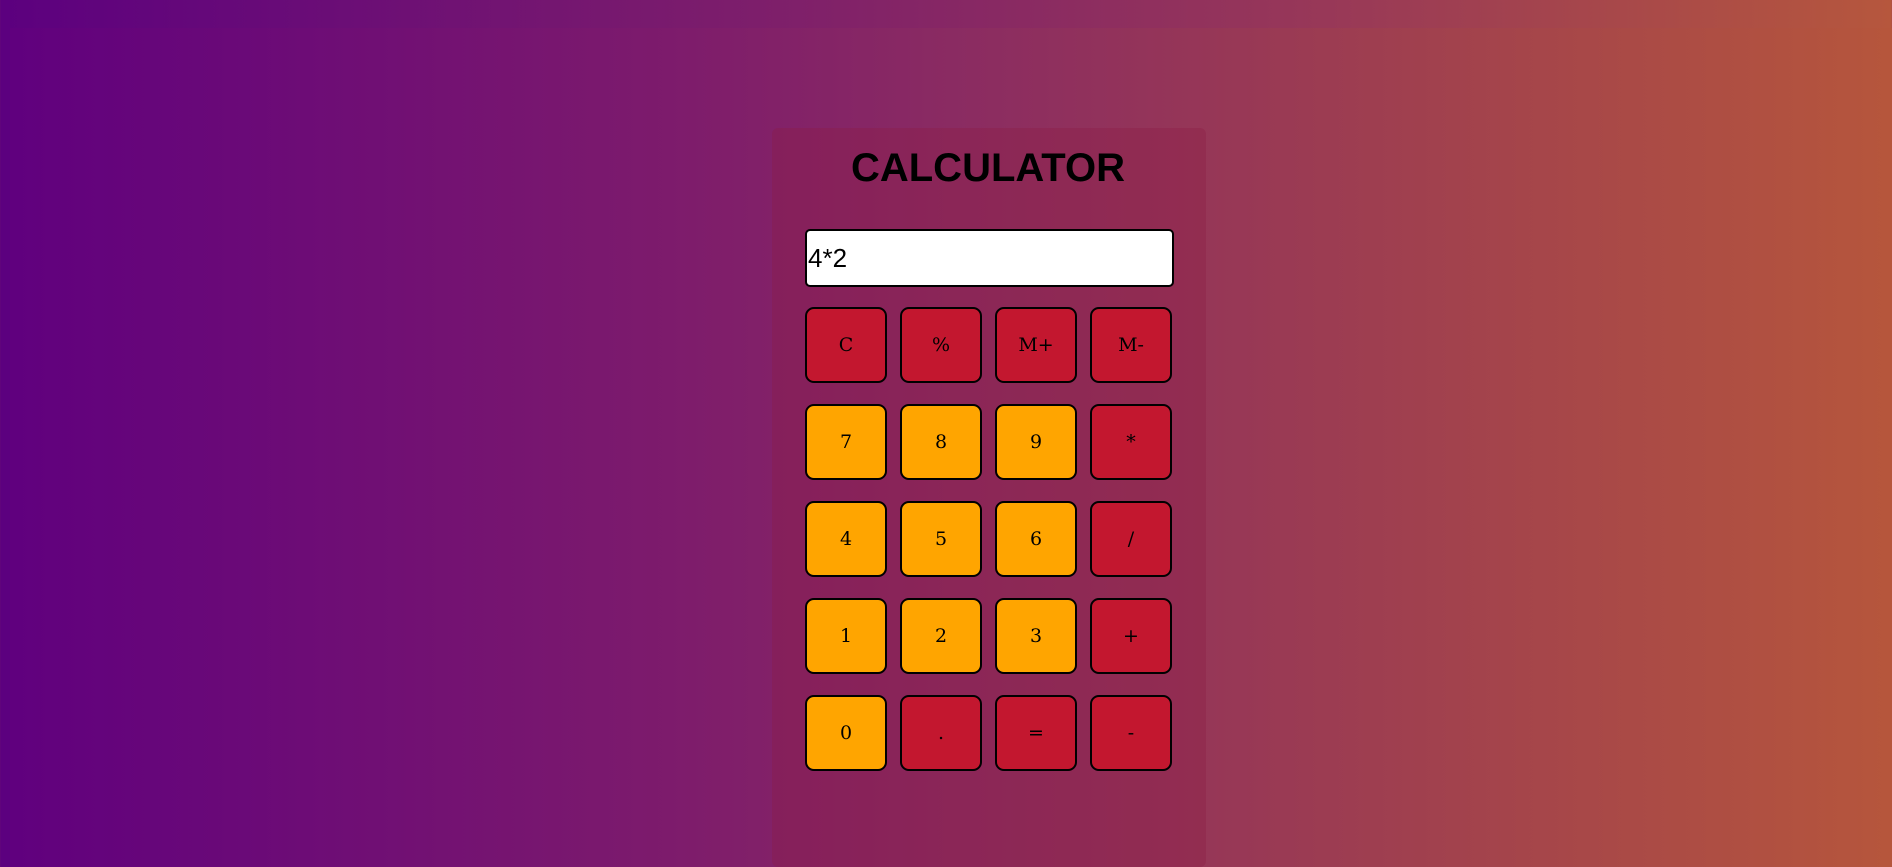 This screenshot has height=867, width=1892. Describe the element at coordinates (941, 539) in the screenshot. I see `digit-5-button: 5` at that location.